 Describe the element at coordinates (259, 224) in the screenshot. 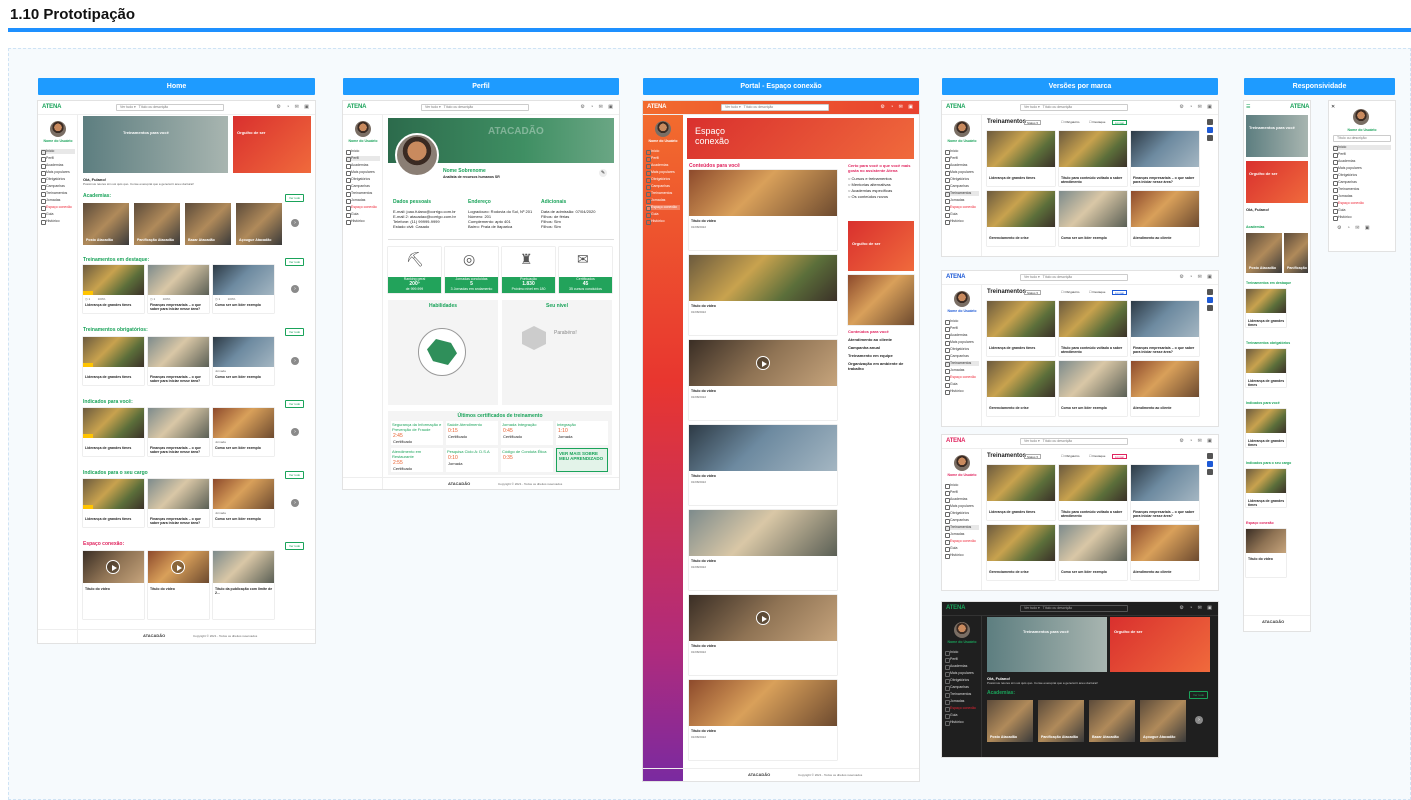

I see `academia-card: Açougue Atacadão` at that location.